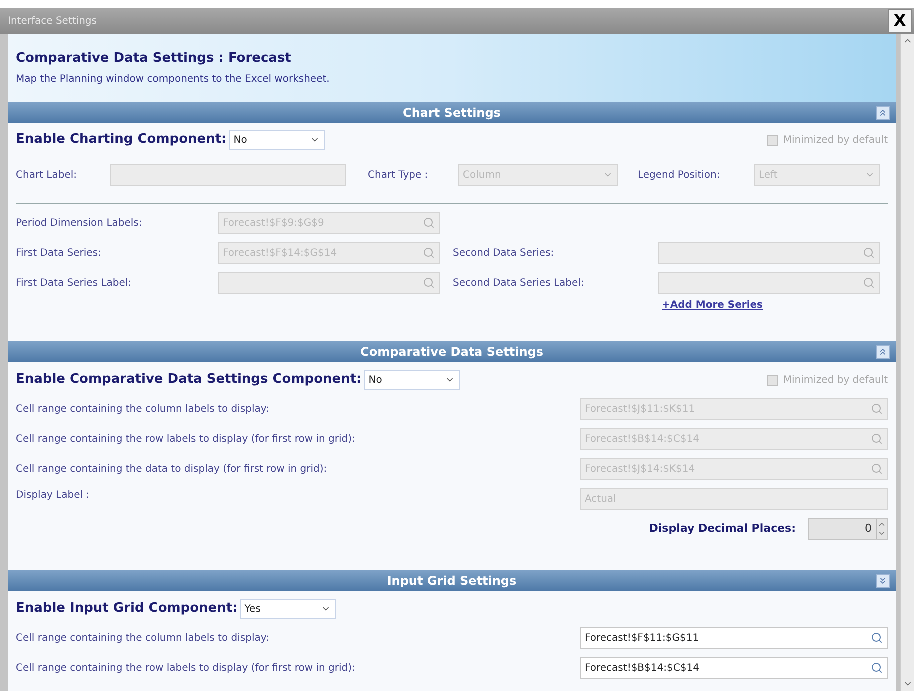 This screenshot has height=691, width=914. I want to click on field-label: First Data Series Label:, so click(74, 283).